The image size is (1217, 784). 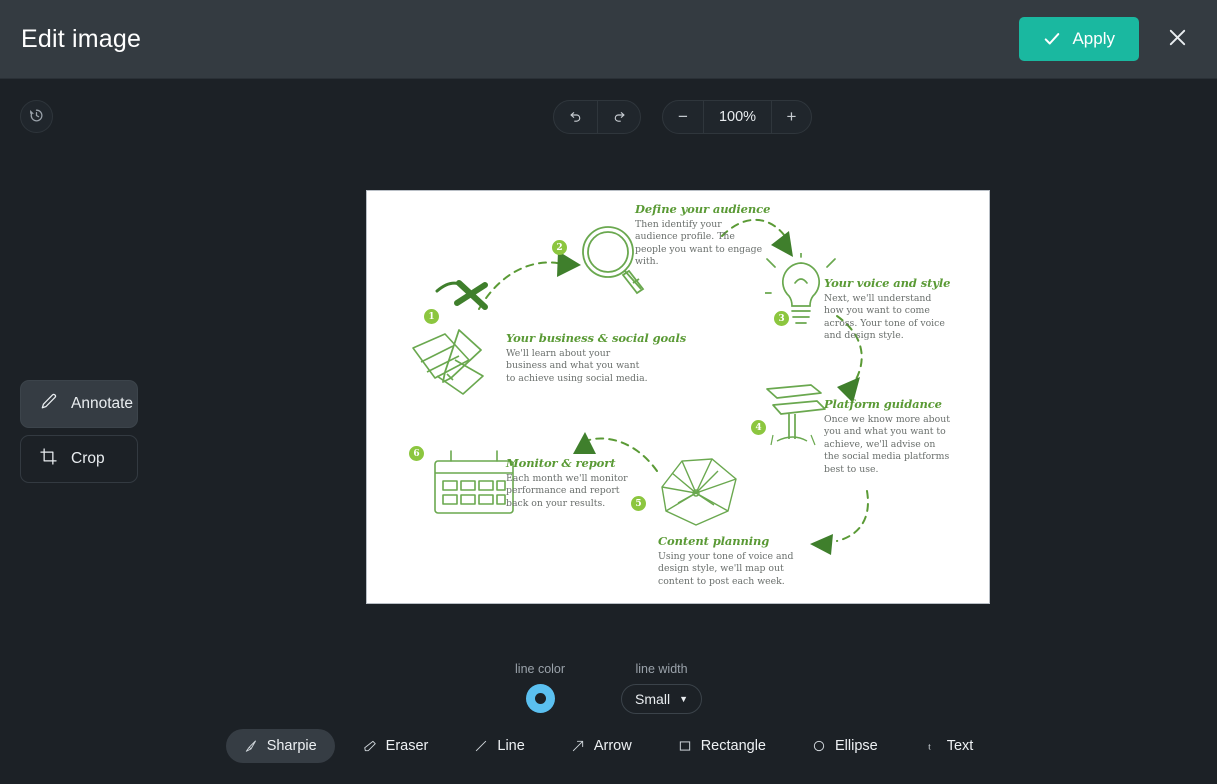 I want to click on chevron-down-icon: ▼, so click(x=683, y=699).